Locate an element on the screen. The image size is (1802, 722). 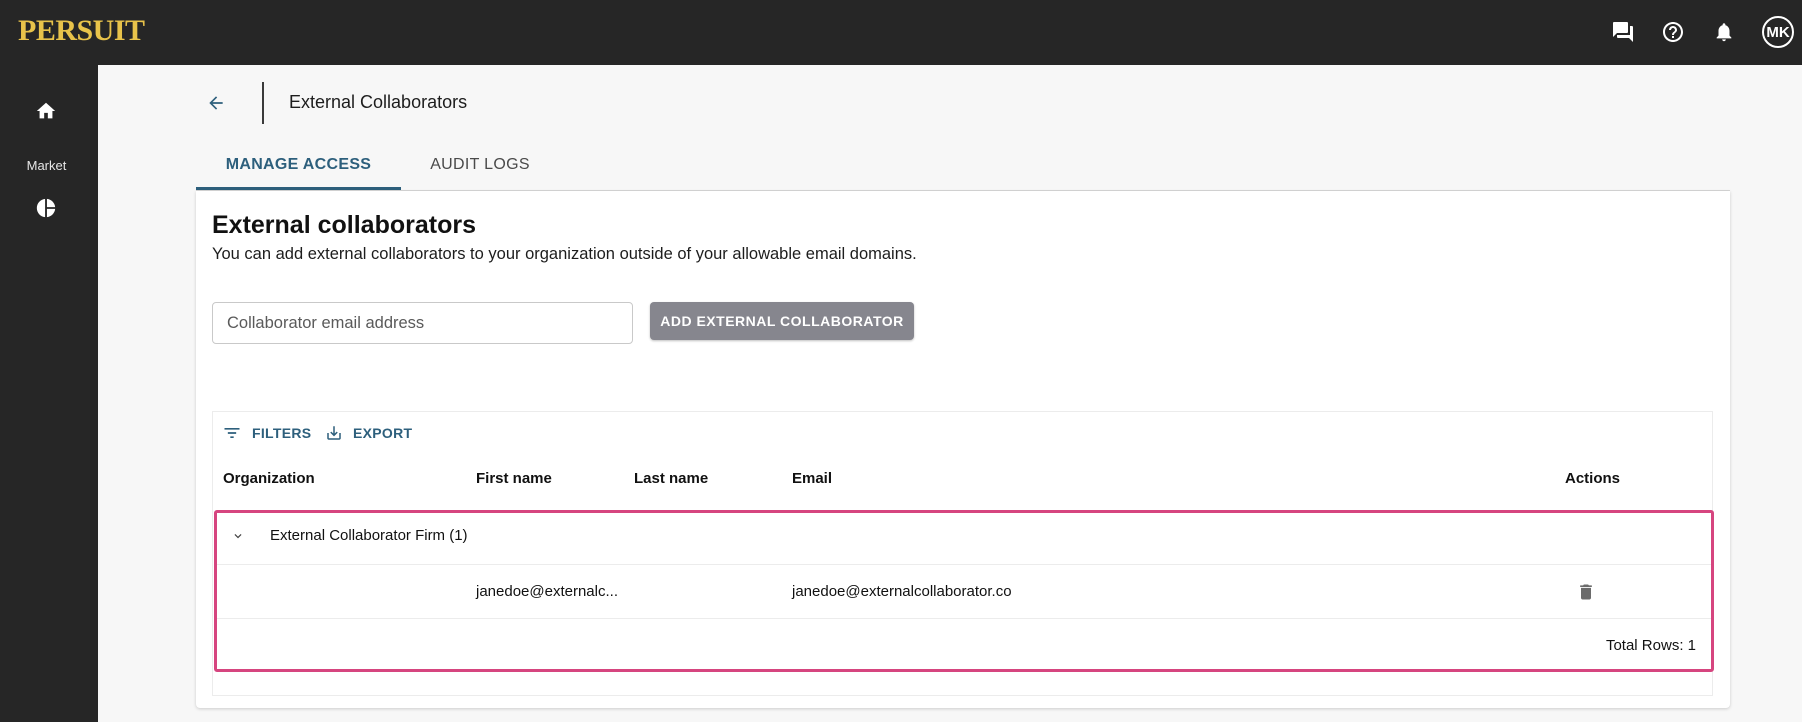
bell-icon is located at coordinates (1724, 32).